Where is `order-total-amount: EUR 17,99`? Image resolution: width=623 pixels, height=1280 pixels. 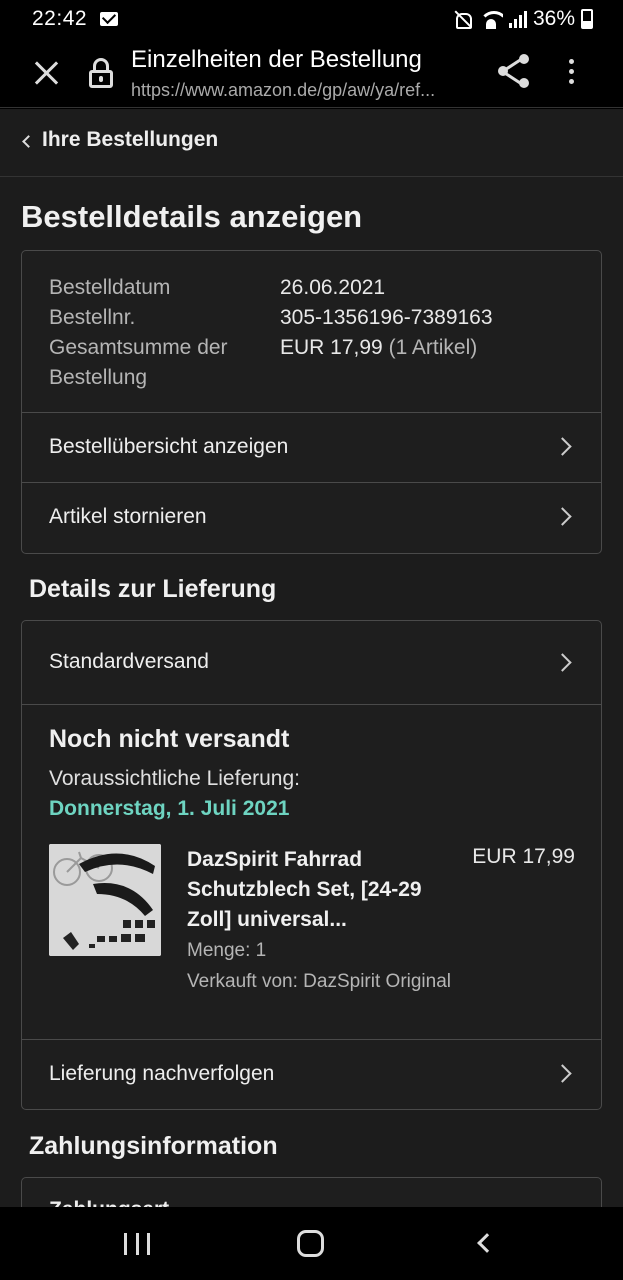 order-total-amount: EUR 17,99 is located at coordinates (331, 347).